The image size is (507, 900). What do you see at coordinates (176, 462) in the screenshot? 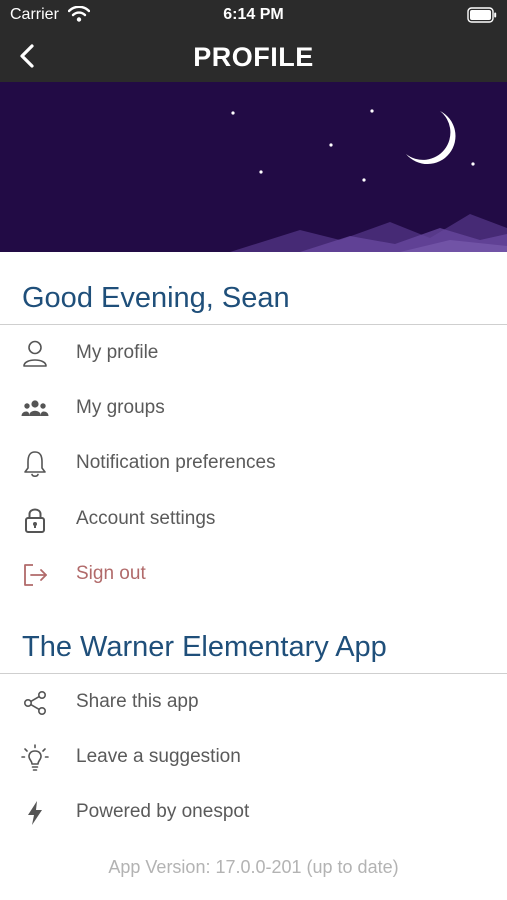
I see `menu-item-label: Notification preferences` at bounding box center [176, 462].